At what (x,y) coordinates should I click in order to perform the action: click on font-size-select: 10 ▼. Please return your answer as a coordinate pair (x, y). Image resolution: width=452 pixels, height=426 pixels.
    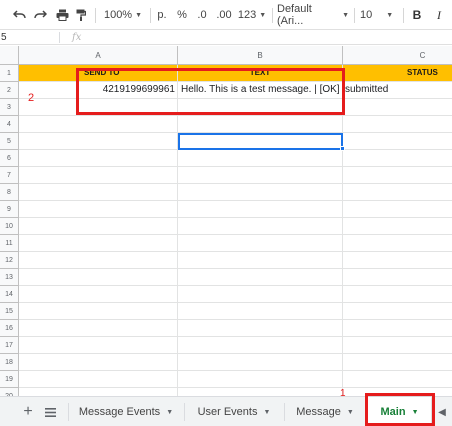
    Looking at the image, I should click on (380, 15).